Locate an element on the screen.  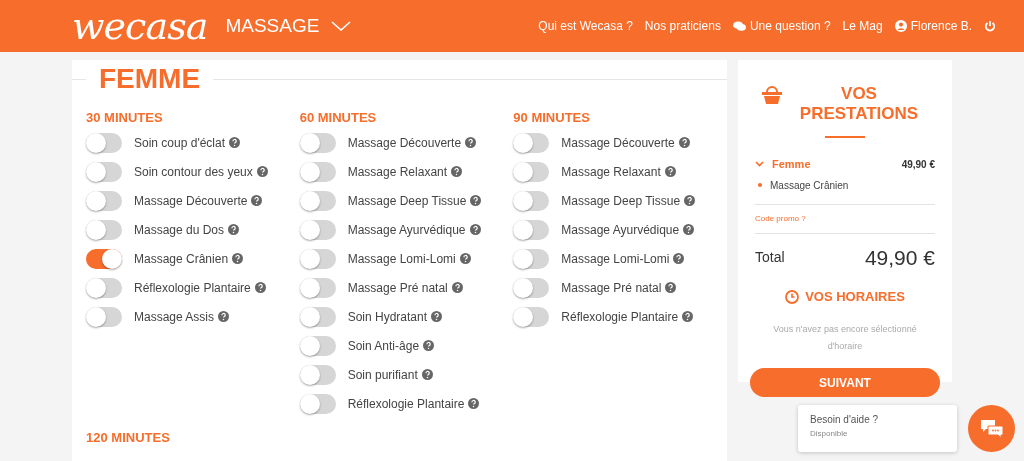
service-label: Soin coup d'éclat is located at coordinates (180, 143).